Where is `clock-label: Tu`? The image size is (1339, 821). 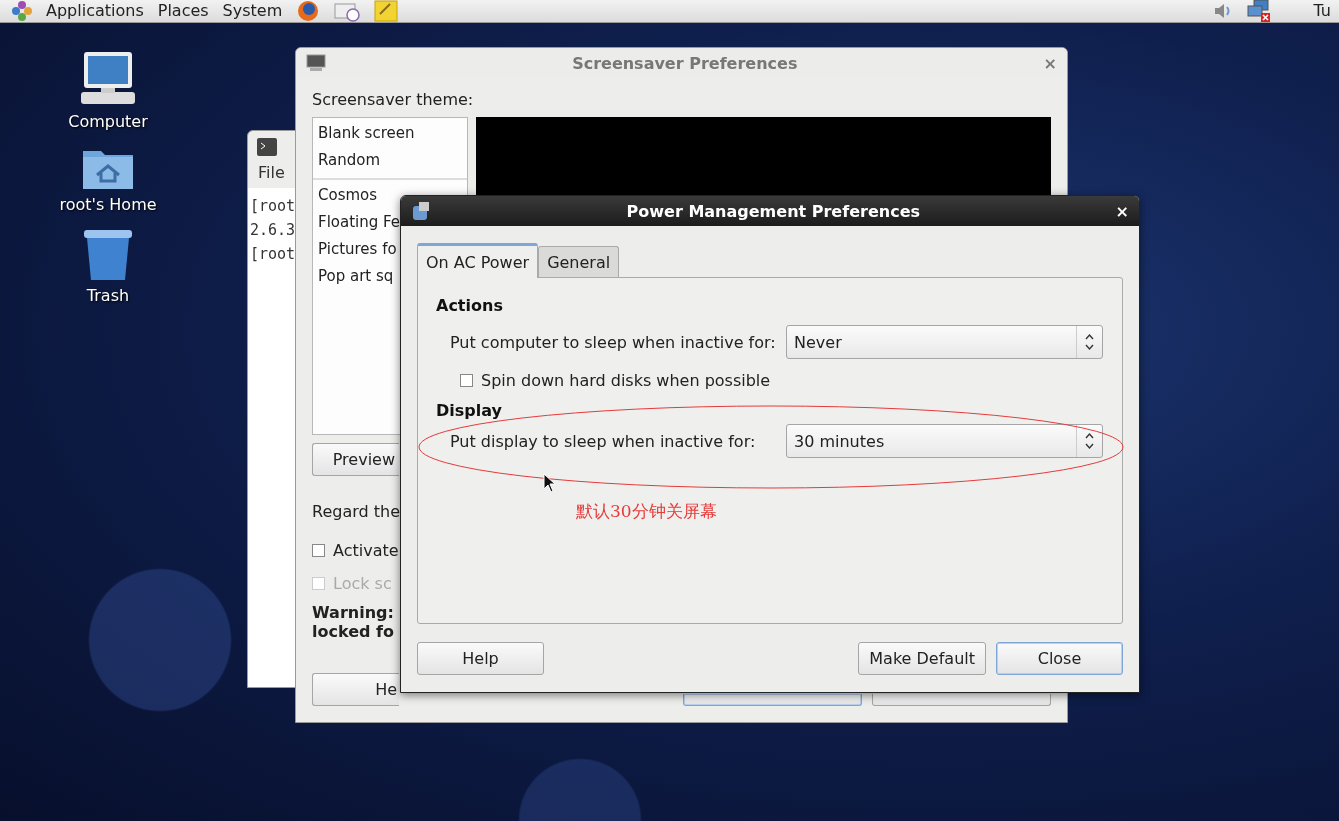 clock-label: Tu is located at coordinates (1322, 11).